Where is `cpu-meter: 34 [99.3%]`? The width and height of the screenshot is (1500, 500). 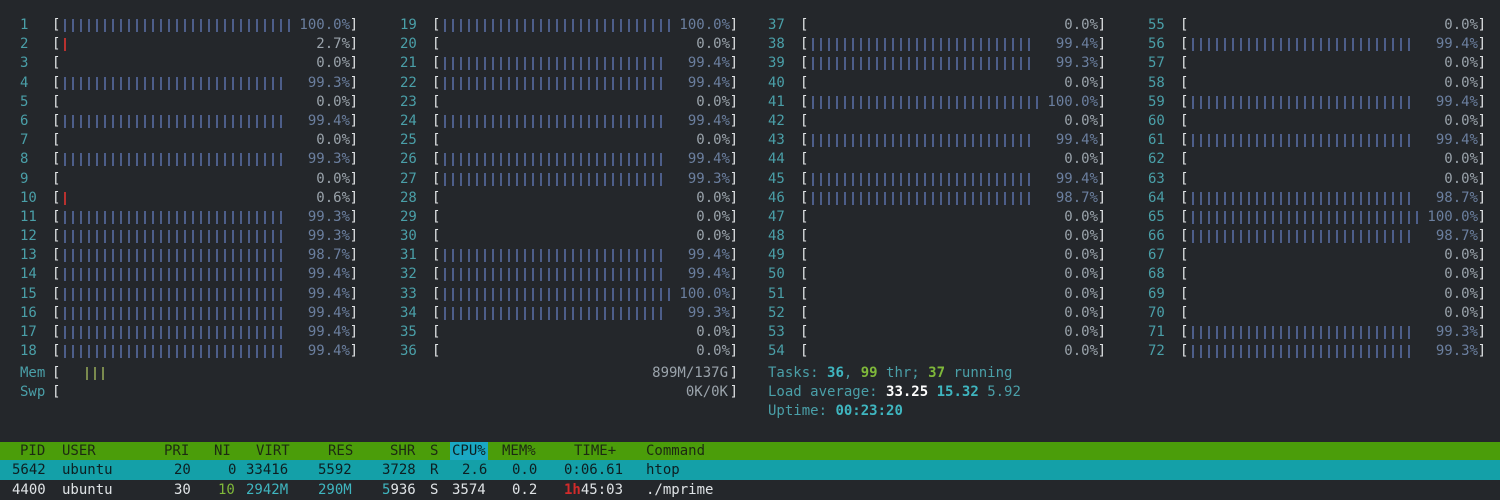
cpu-meter: 34 [99.3%] is located at coordinates (570, 313).